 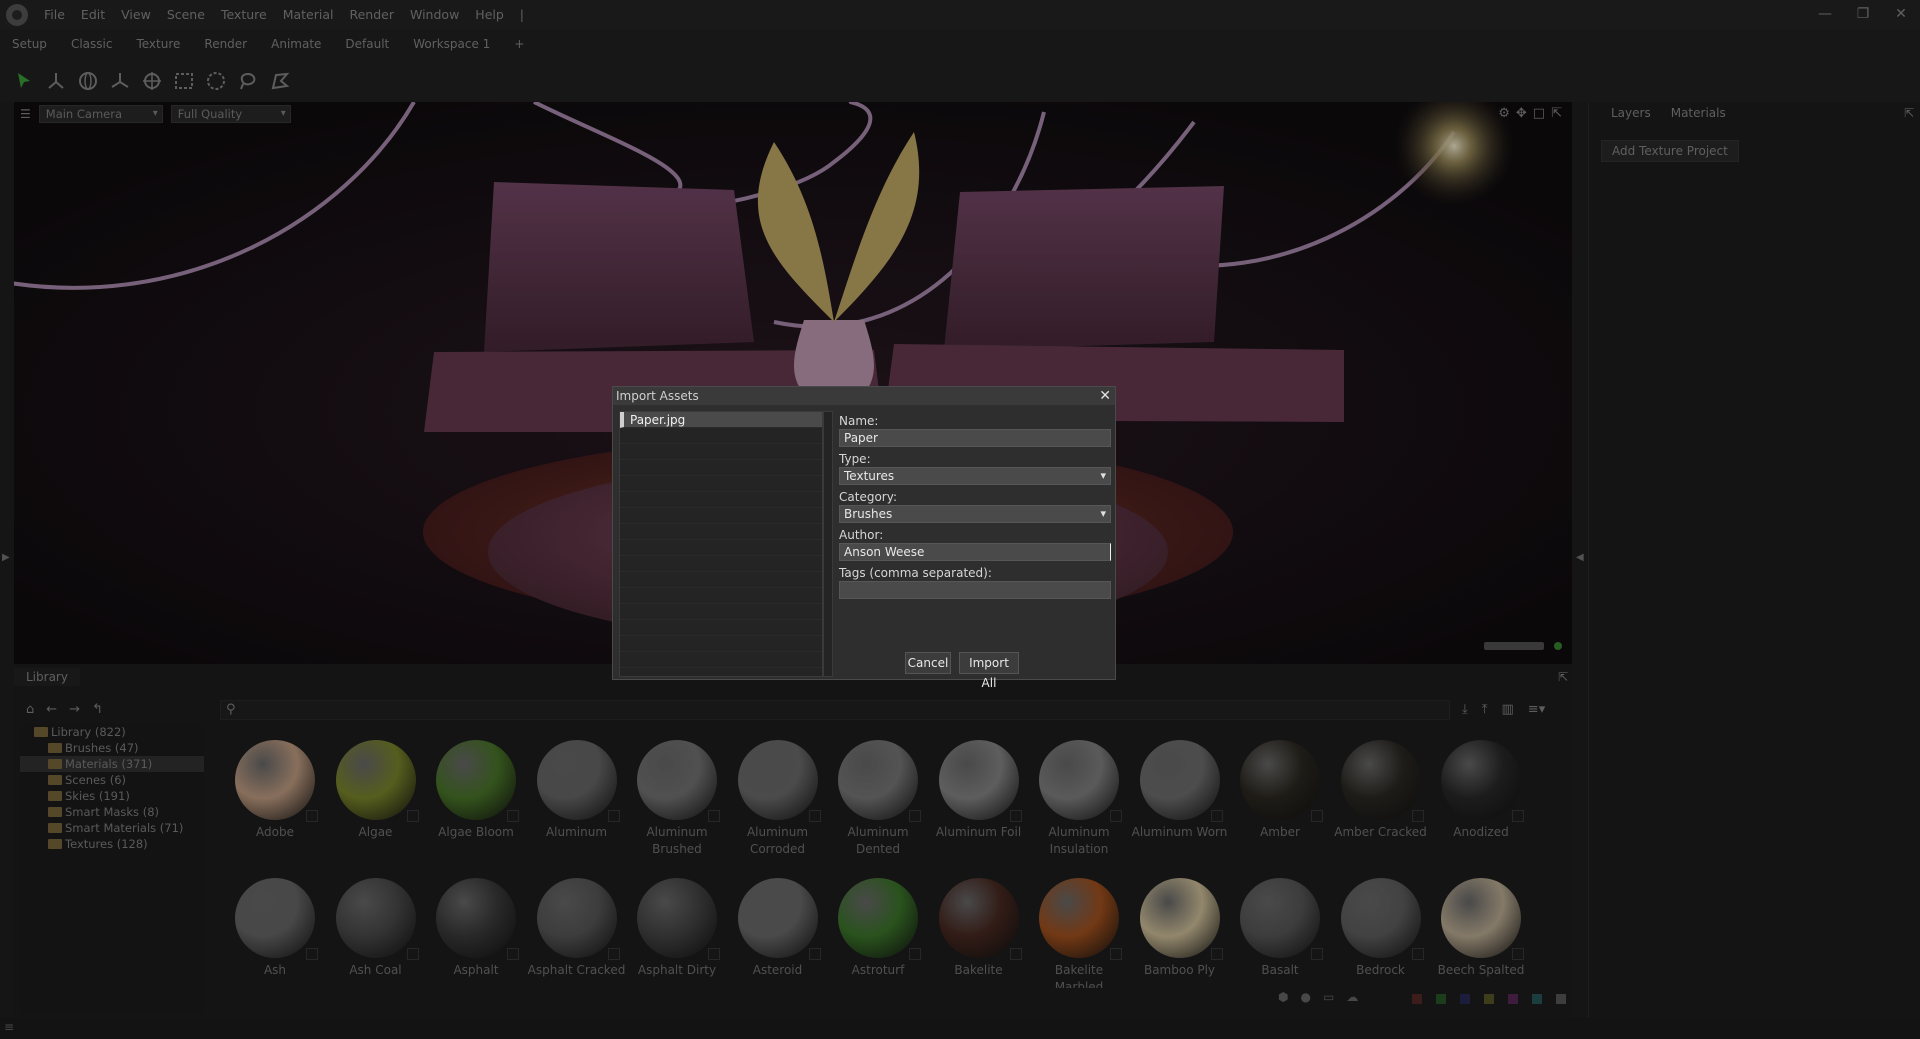 I want to click on tags-input, so click(x=975, y=590).